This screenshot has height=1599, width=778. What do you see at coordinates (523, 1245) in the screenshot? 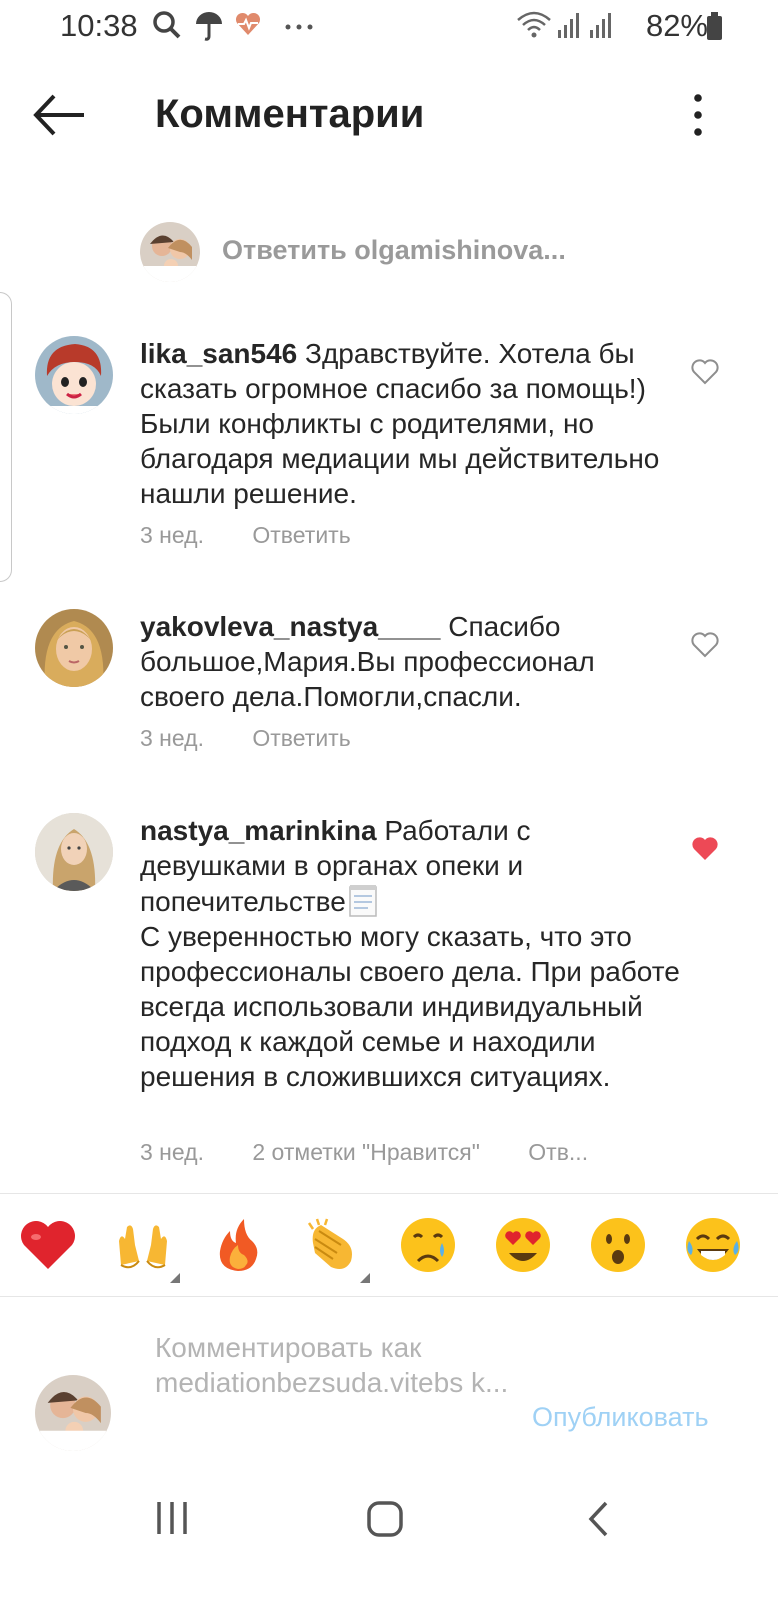
I see `heart-eyes-emoji` at bounding box center [523, 1245].